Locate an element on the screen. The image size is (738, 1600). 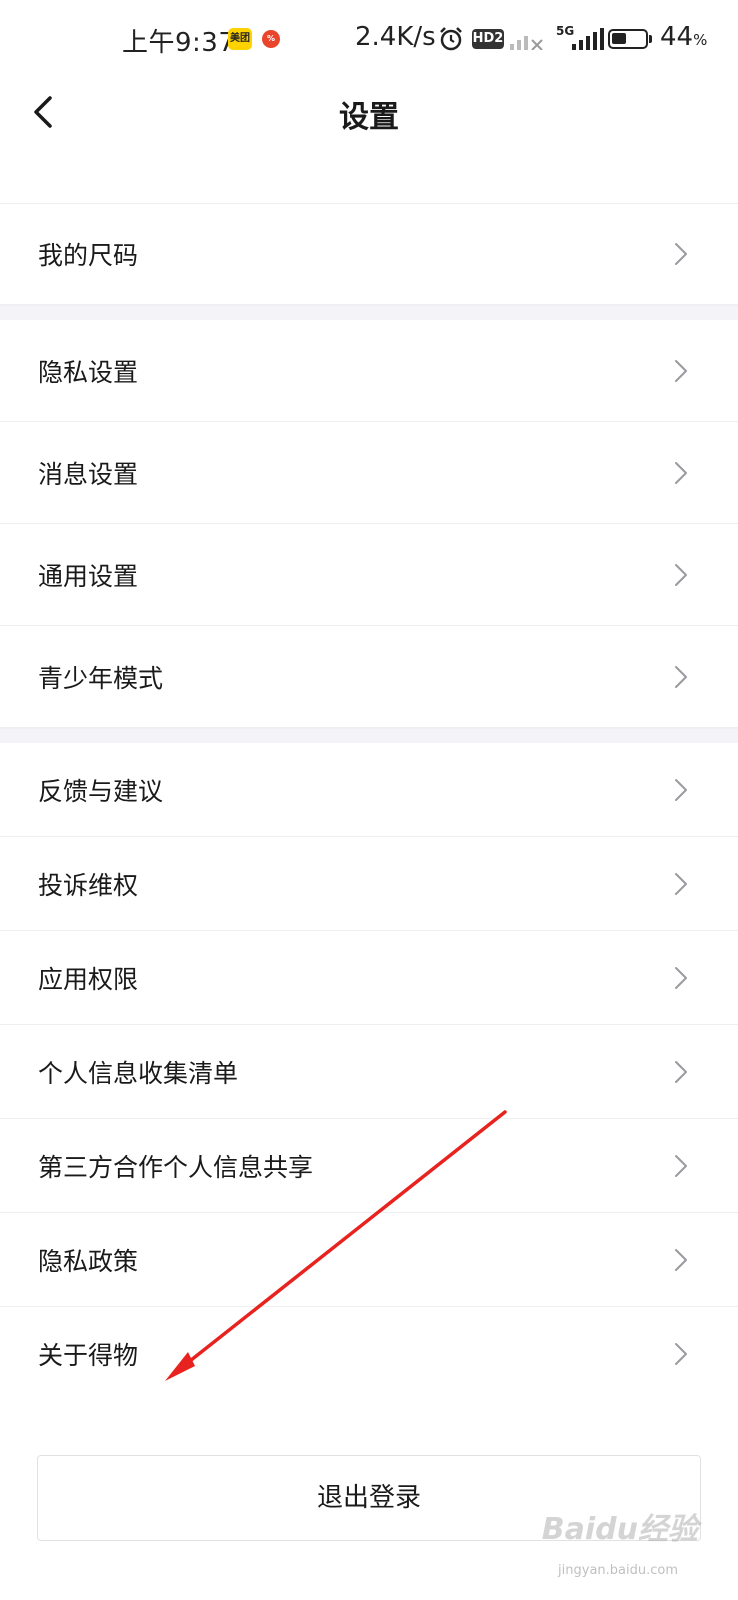
settings-row: 隐私设置 is located at coordinates (369, 371).